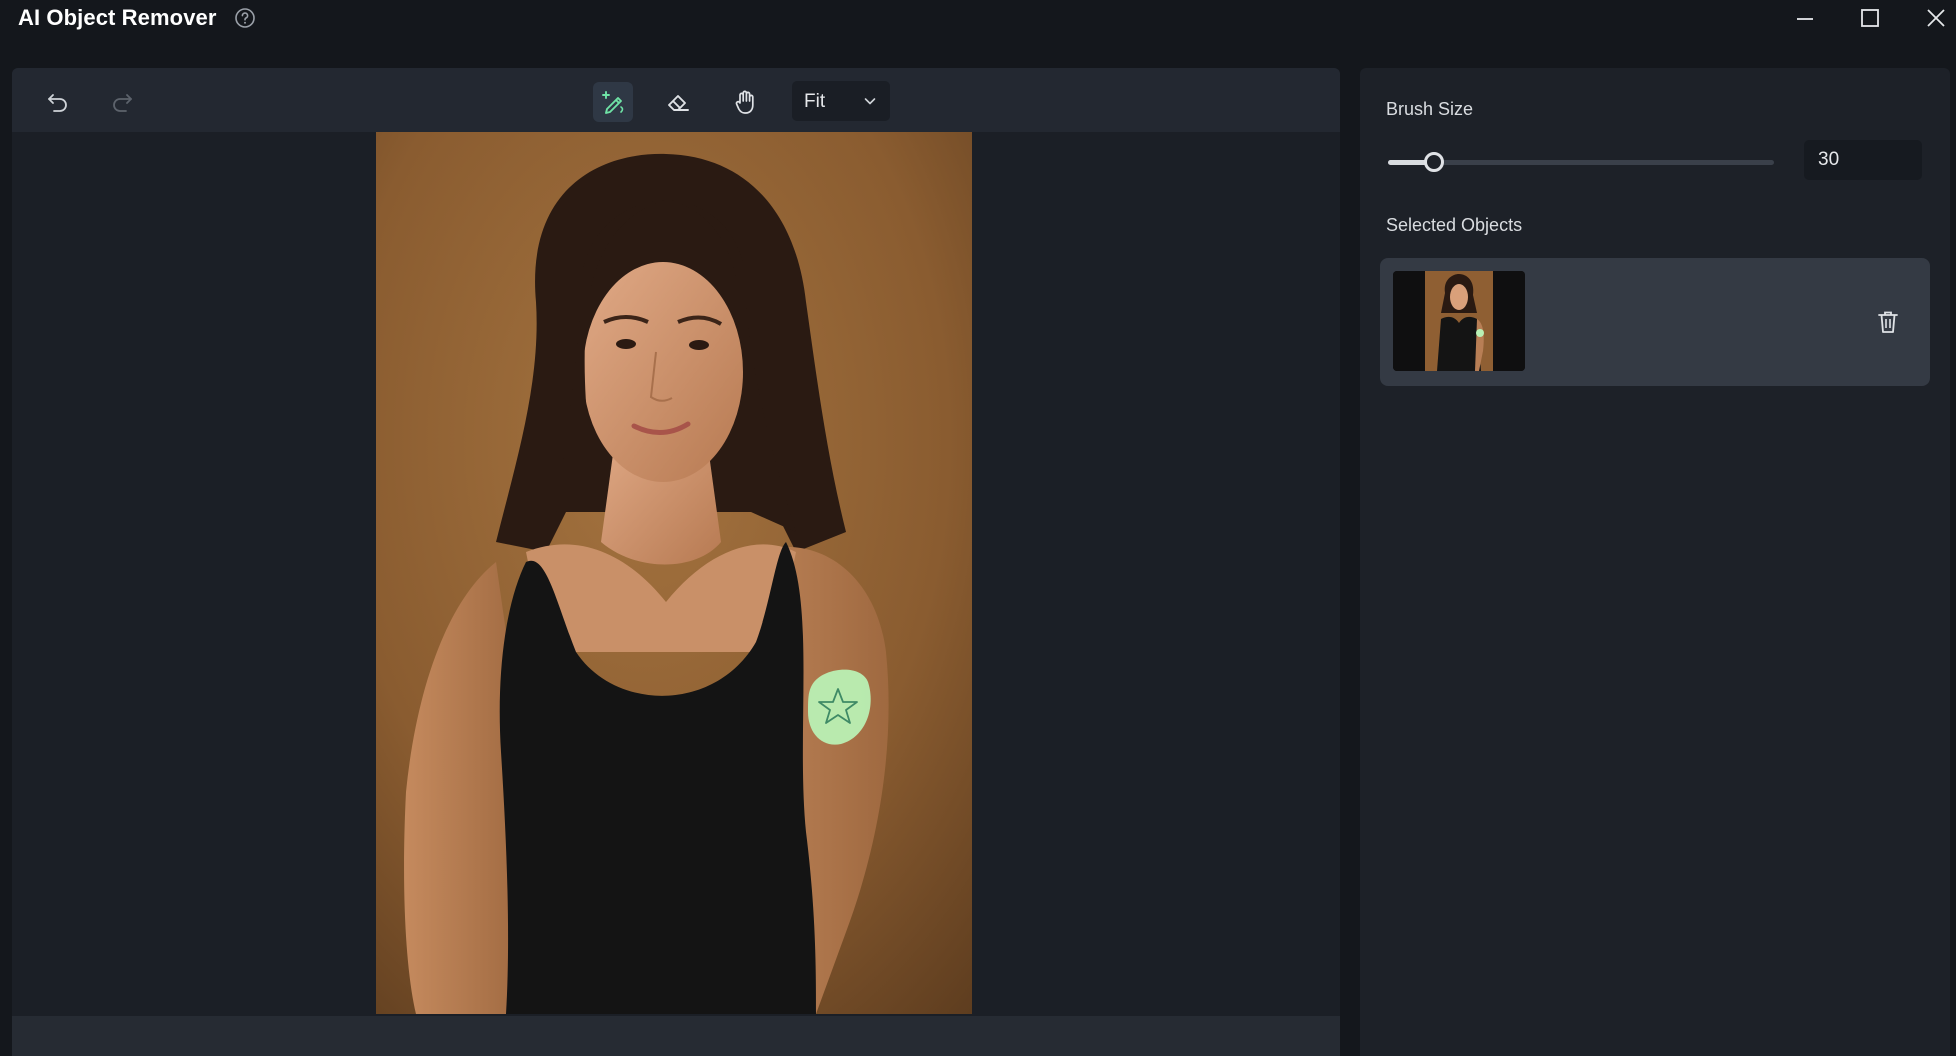 Image resolution: width=1956 pixels, height=1056 pixels. What do you see at coordinates (676, 1036) in the screenshot?
I see `canvas-bottom-bar` at bounding box center [676, 1036].